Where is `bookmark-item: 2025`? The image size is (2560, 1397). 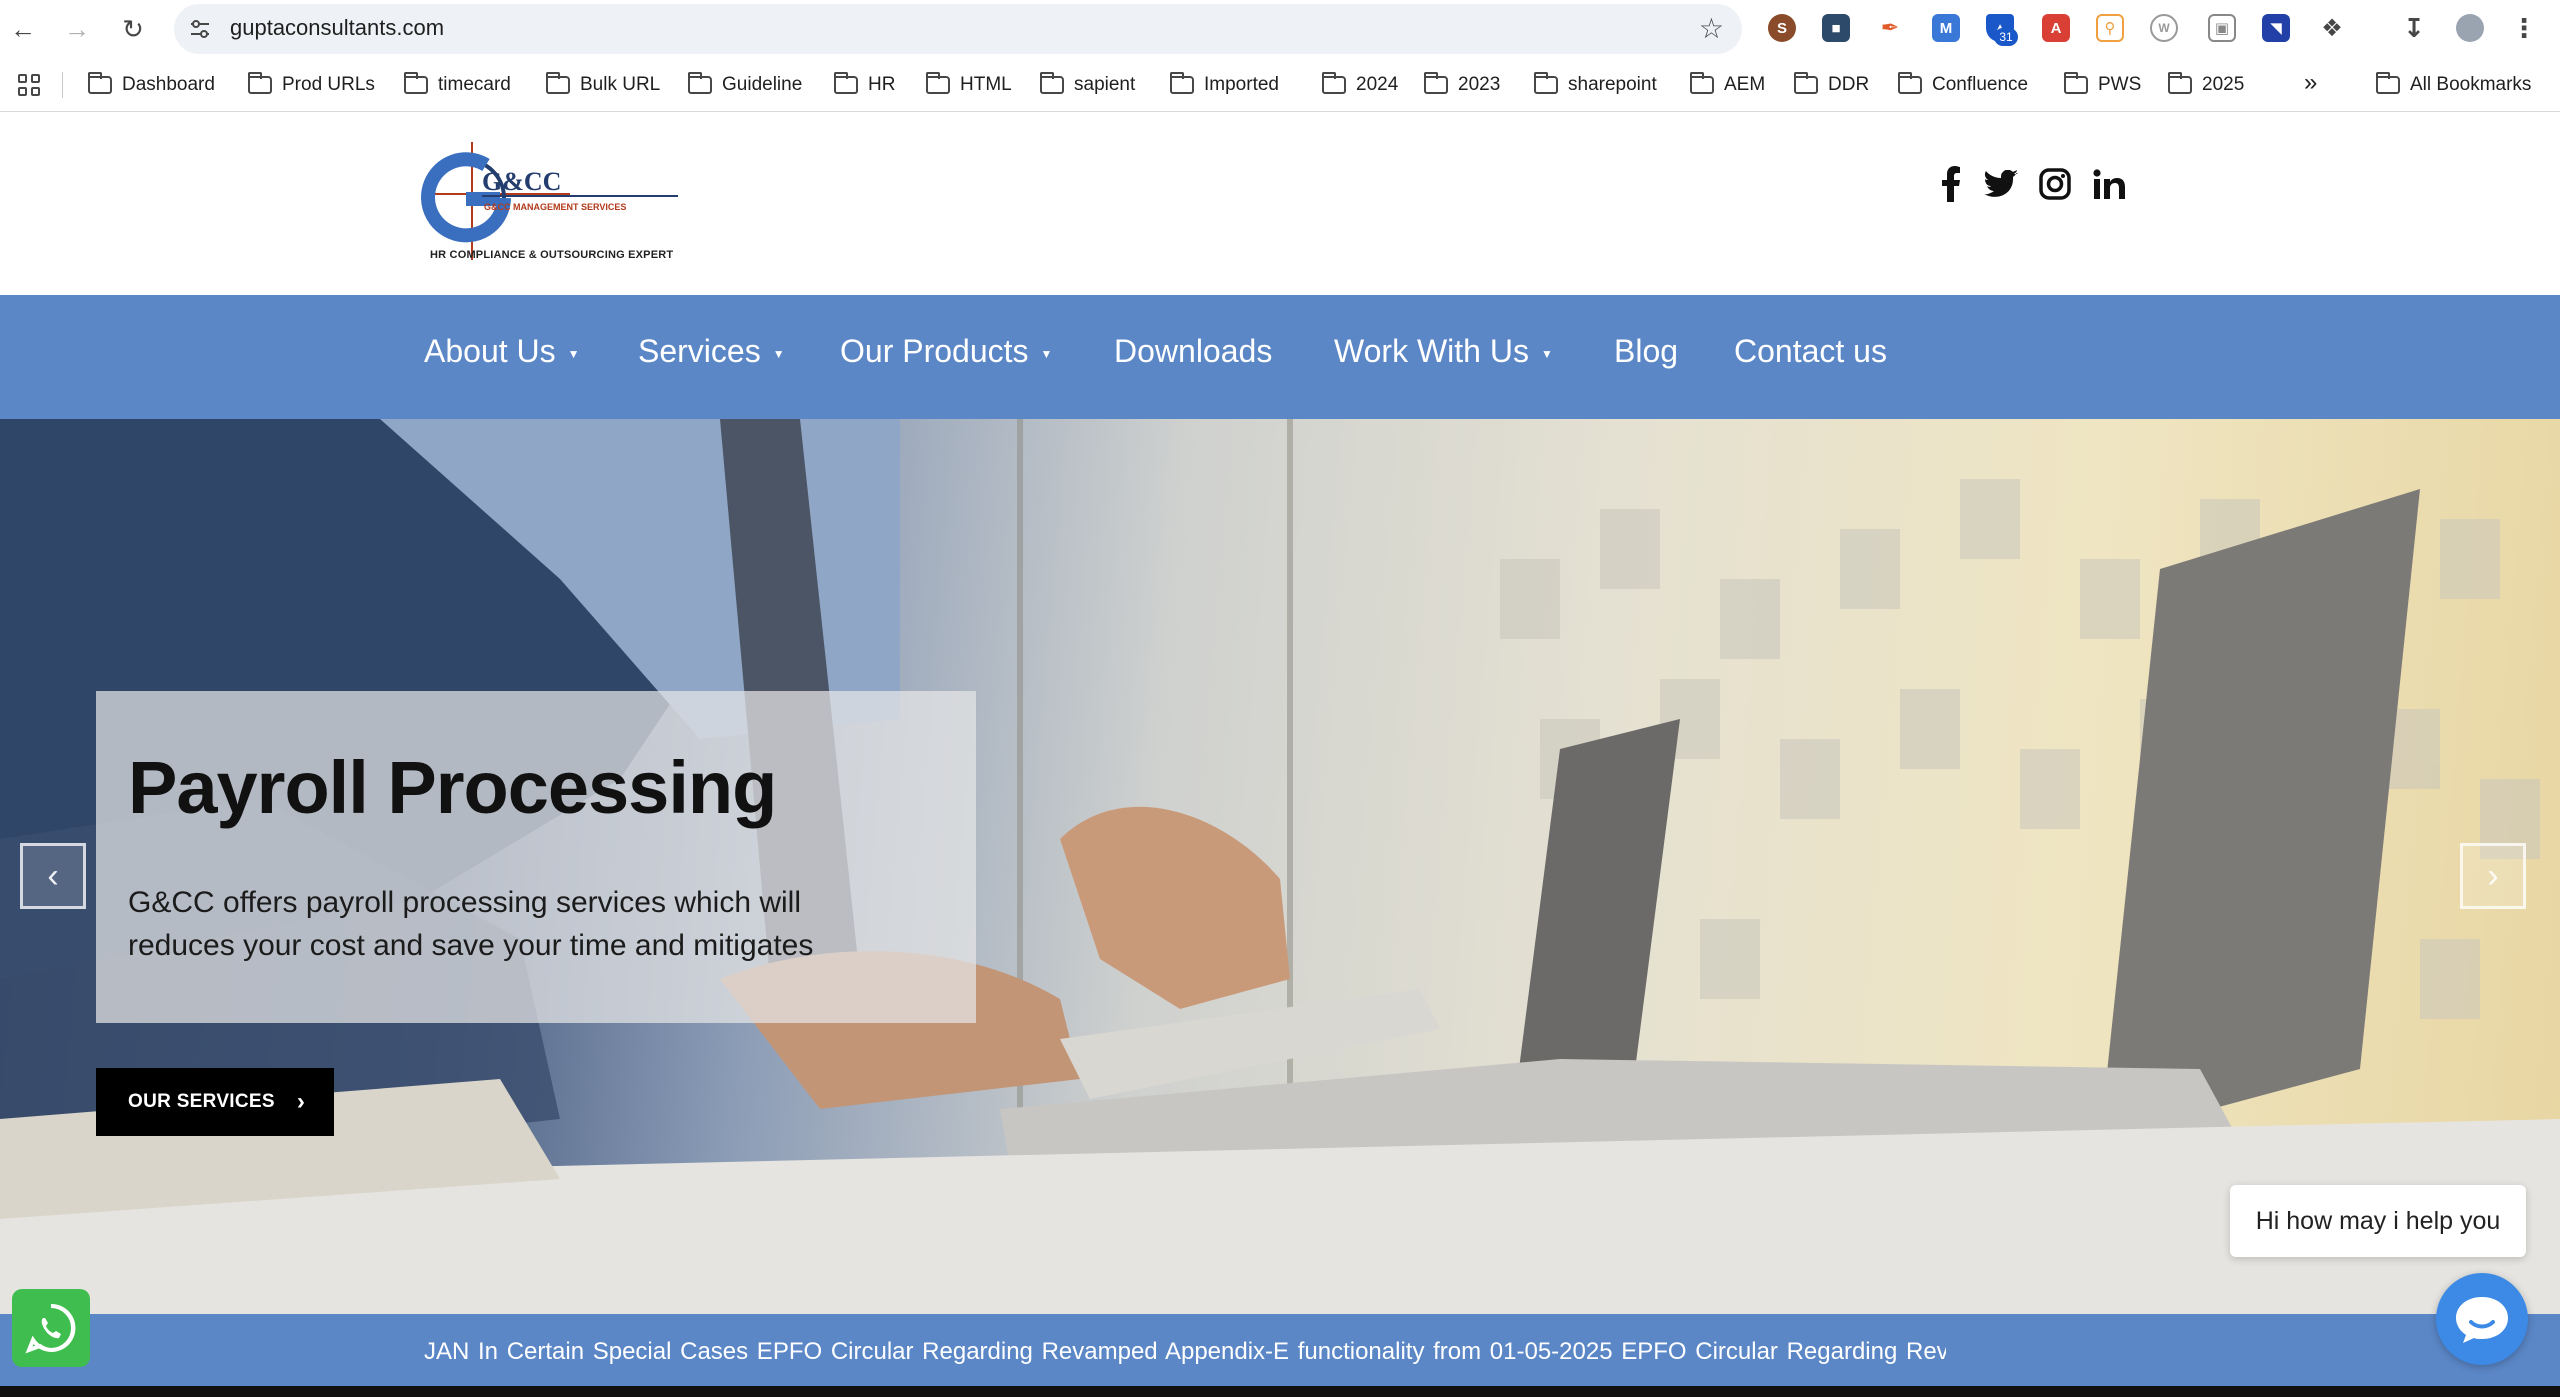 bookmark-item: 2025 is located at coordinates (2206, 85).